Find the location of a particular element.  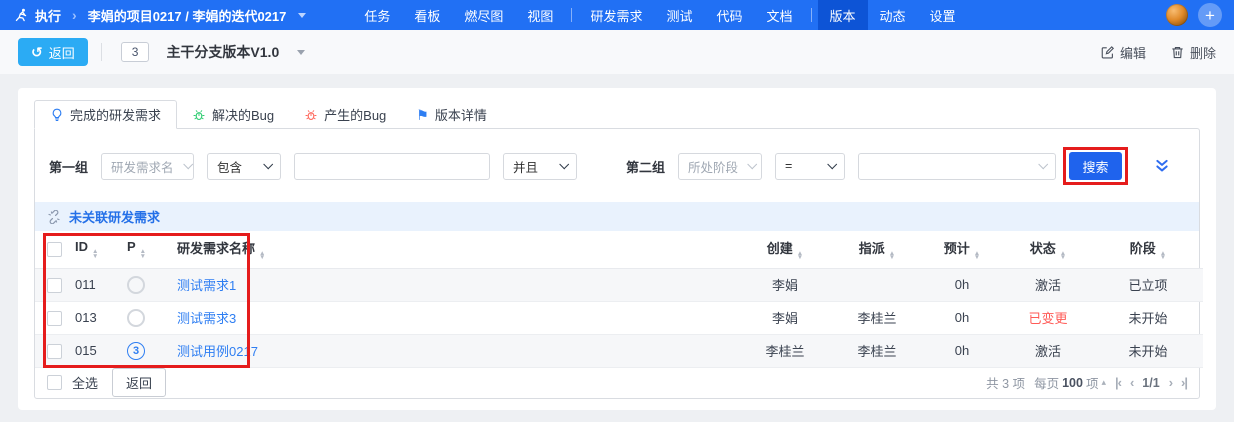

select-all-checkbox is located at coordinates (54, 382).